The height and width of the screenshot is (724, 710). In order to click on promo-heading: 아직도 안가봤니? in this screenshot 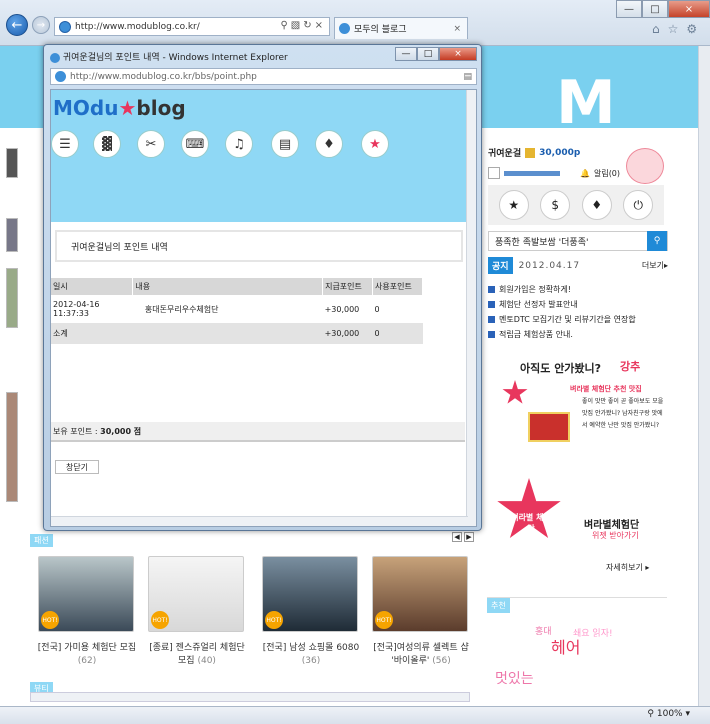, I will do `click(561, 368)`.